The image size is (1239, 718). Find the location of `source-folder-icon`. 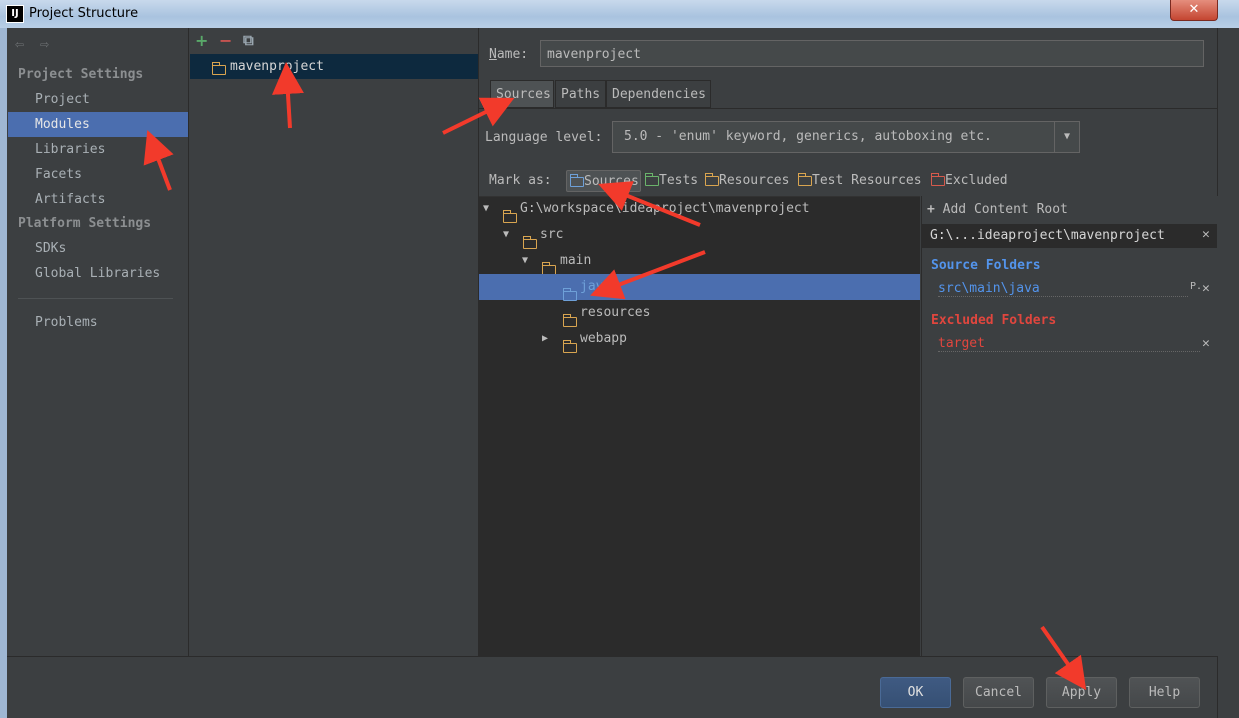

source-folder-icon is located at coordinates (569, 294).